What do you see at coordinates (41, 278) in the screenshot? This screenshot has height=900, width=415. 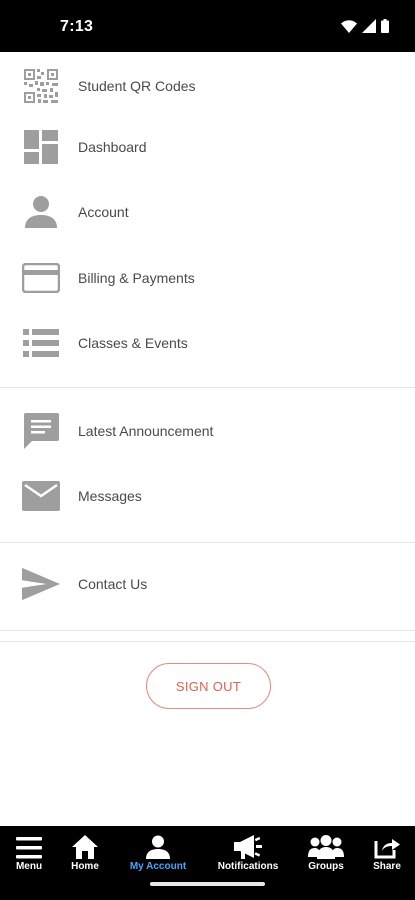 I see `credit-card-icon` at bounding box center [41, 278].